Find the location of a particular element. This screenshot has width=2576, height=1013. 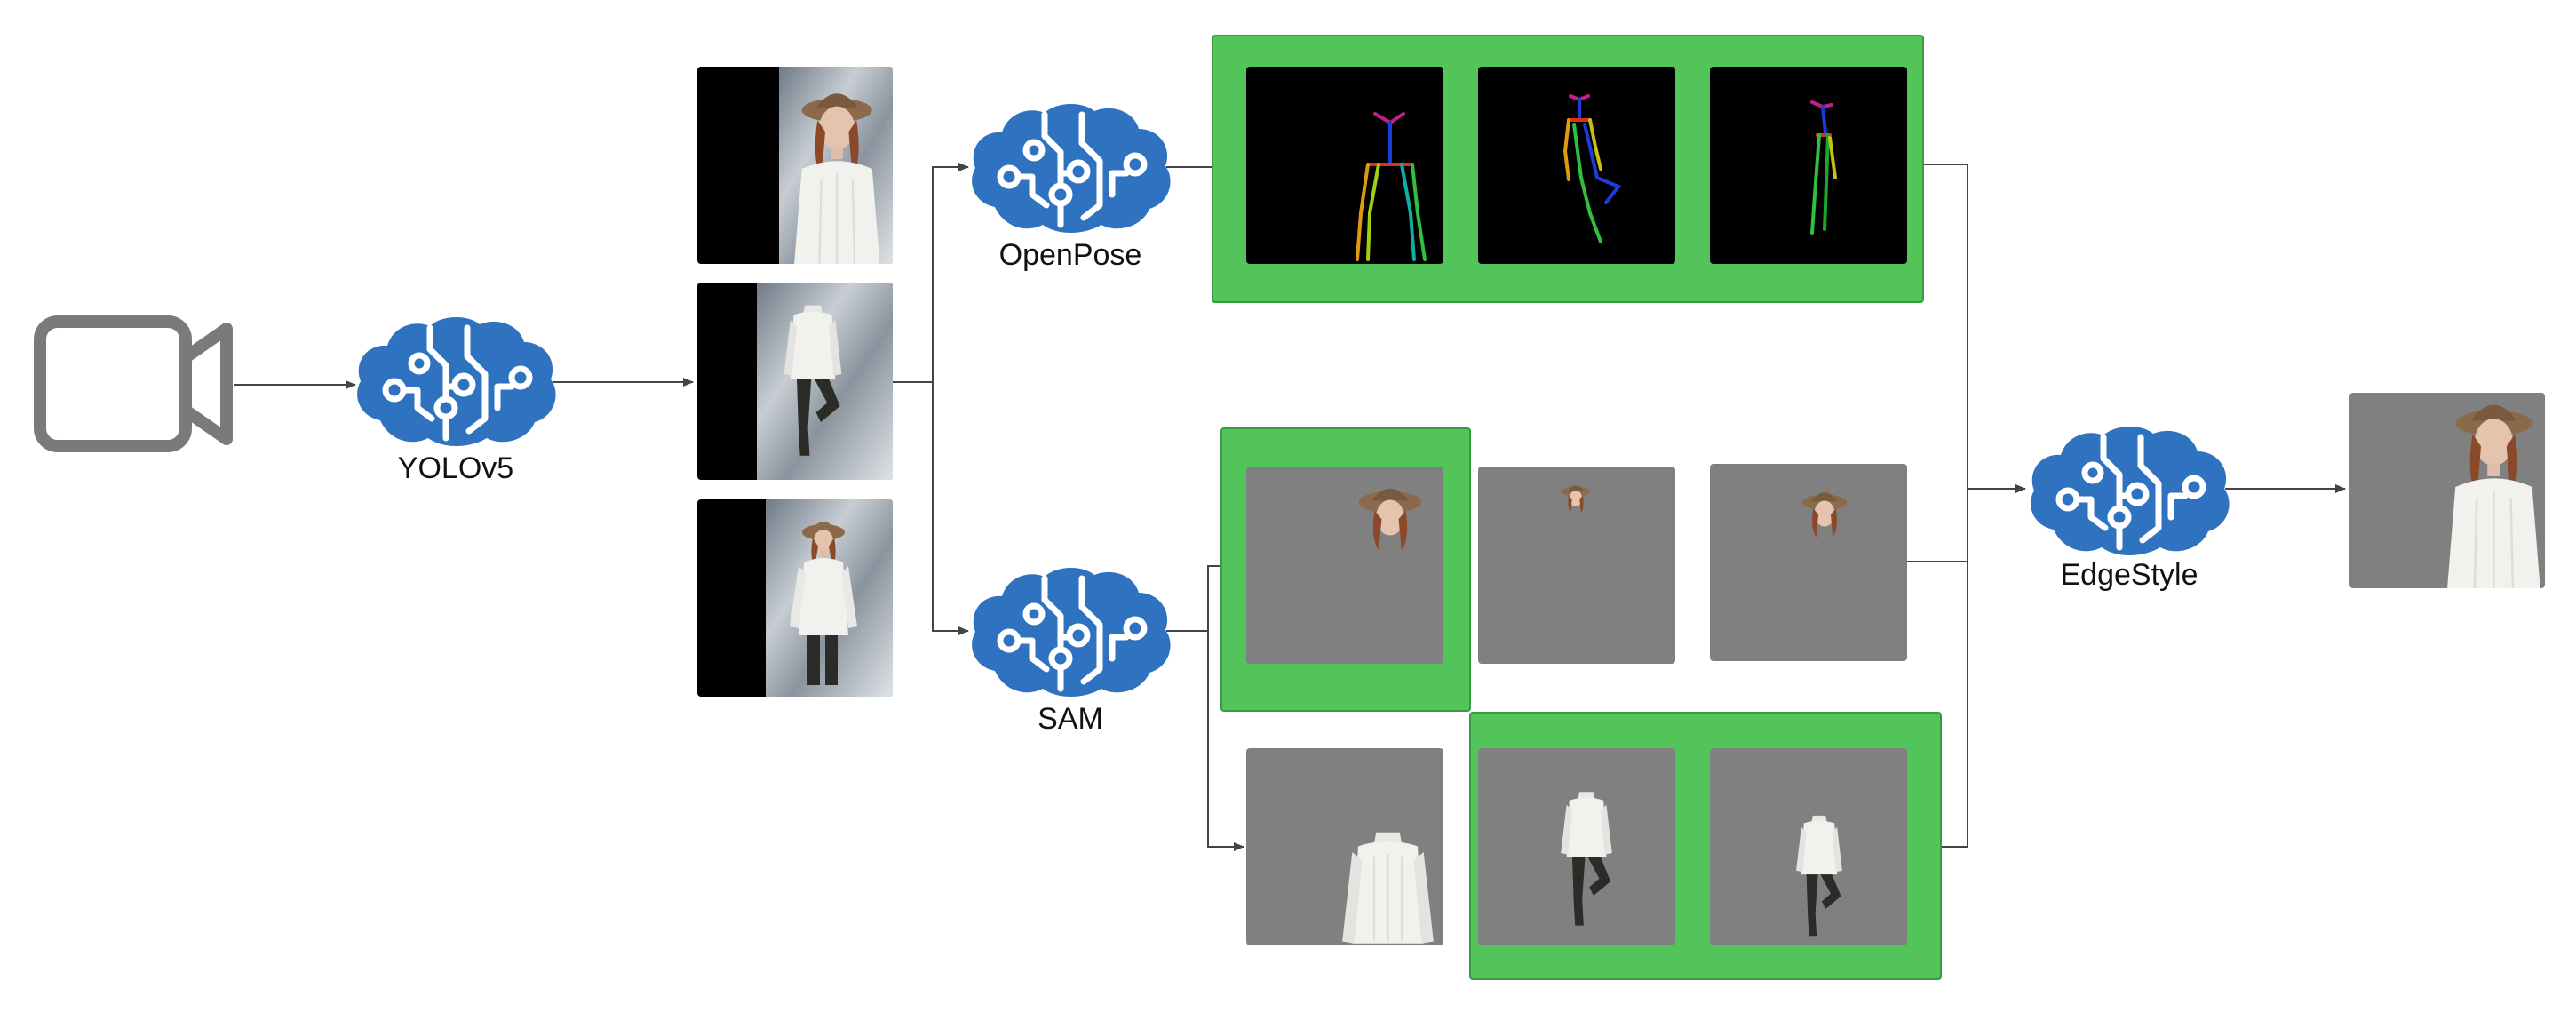

cropped-frames is located at coordinates (795, 382).